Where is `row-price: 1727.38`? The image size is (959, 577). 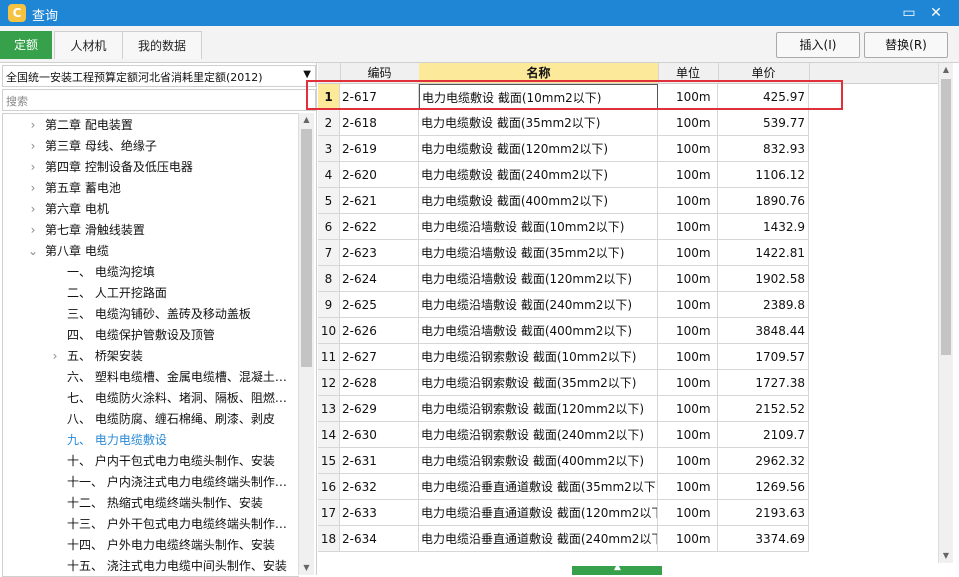
row-price: 1727.38 is located at coordinates (763, 383).